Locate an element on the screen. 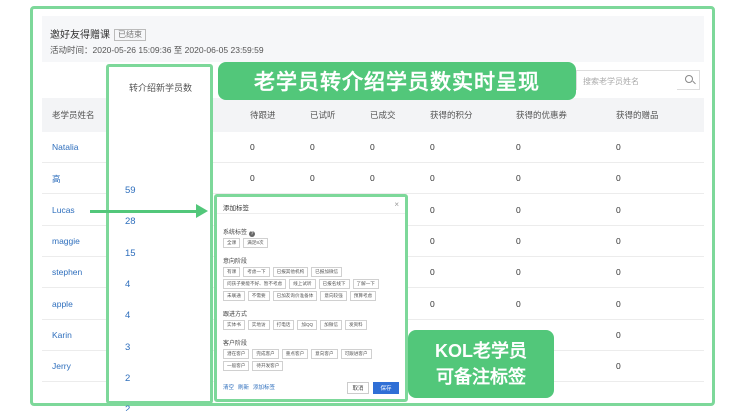  tag-chip: 意向客户 is located at coordinates (324, 354).